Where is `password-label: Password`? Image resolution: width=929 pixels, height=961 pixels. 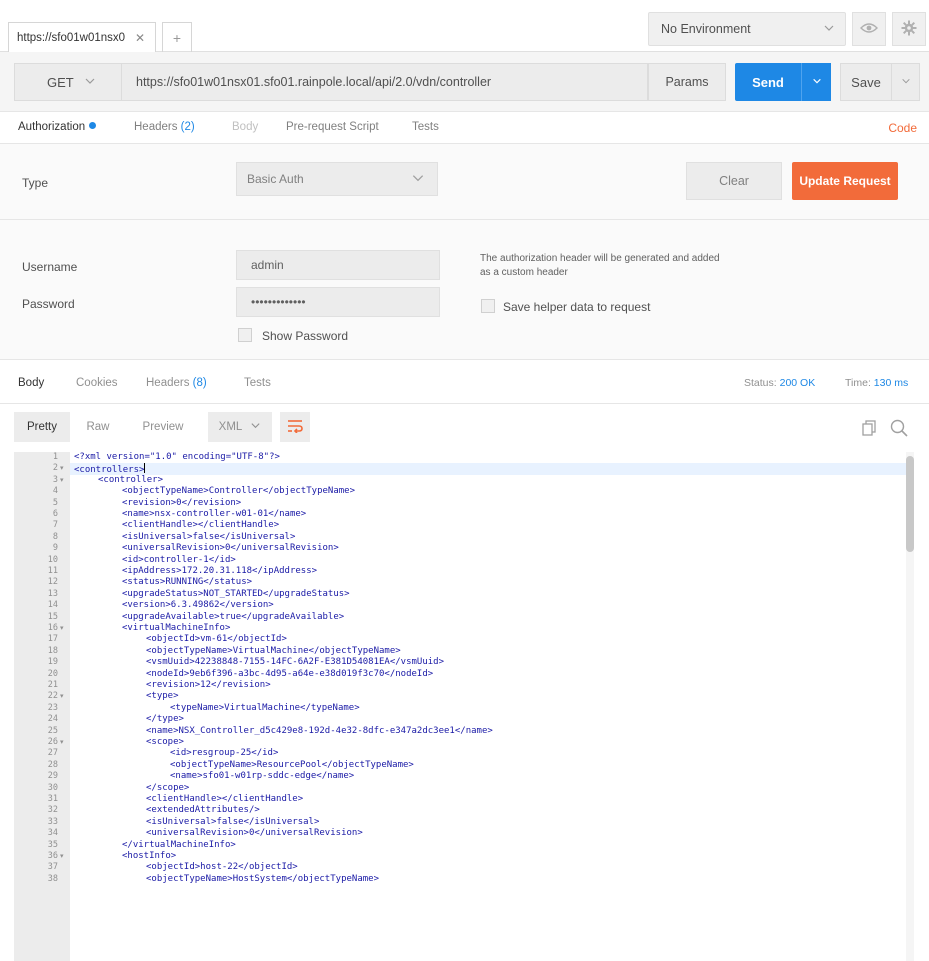 password-label: Password is located at coordinates (48, 304).